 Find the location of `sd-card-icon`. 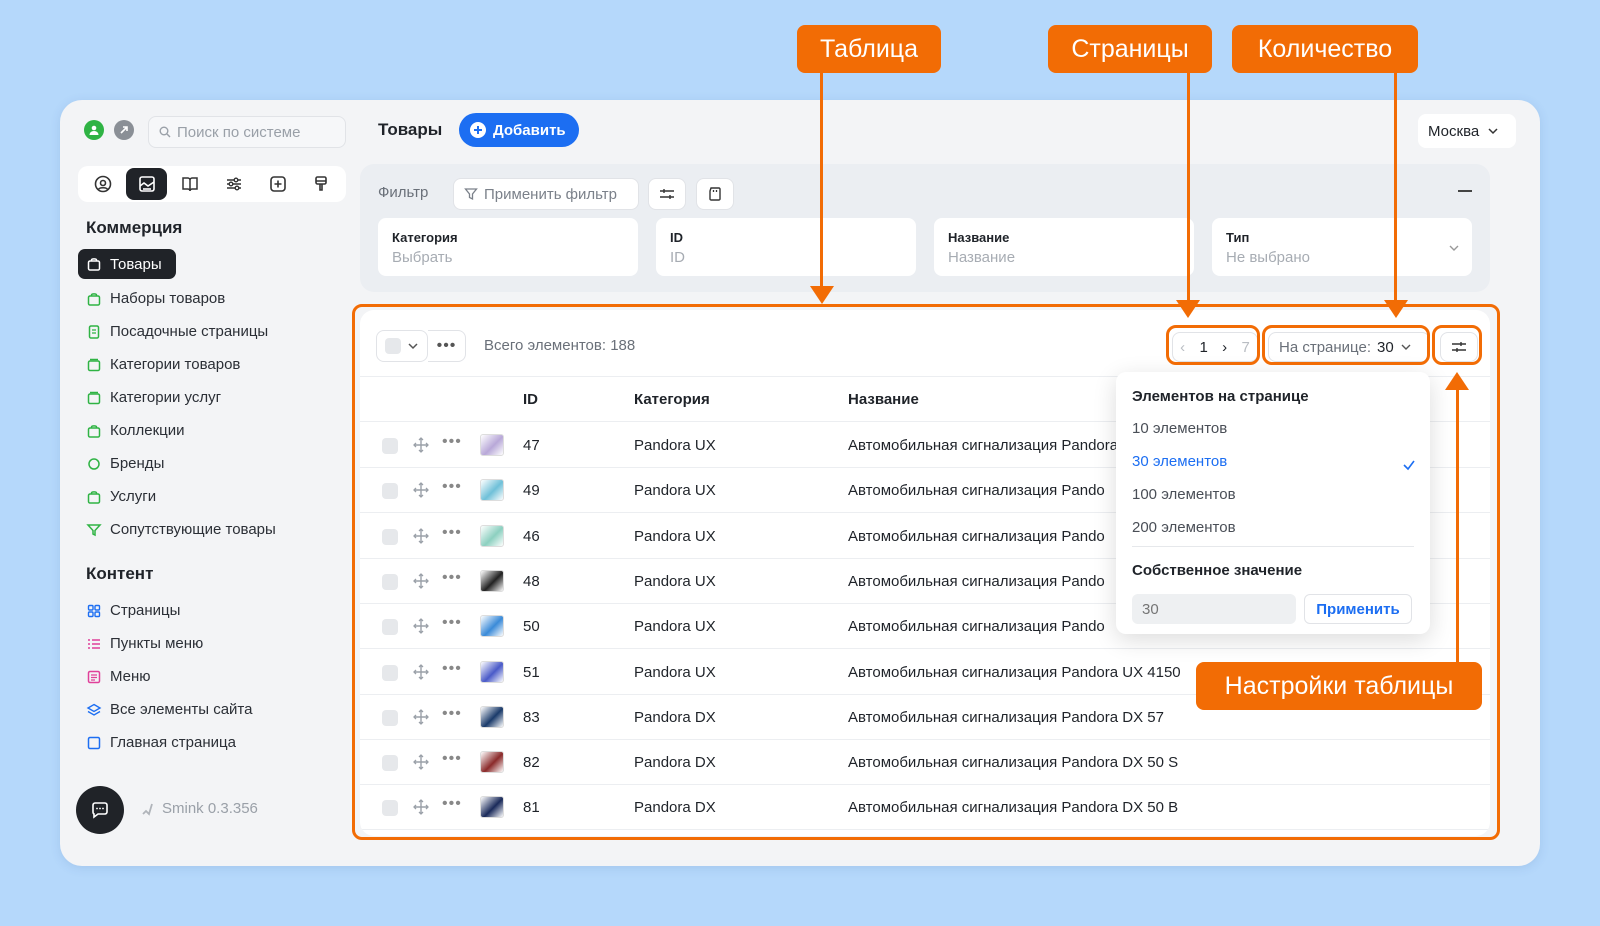

sd-card-icon is located at coordinates (715, 194).